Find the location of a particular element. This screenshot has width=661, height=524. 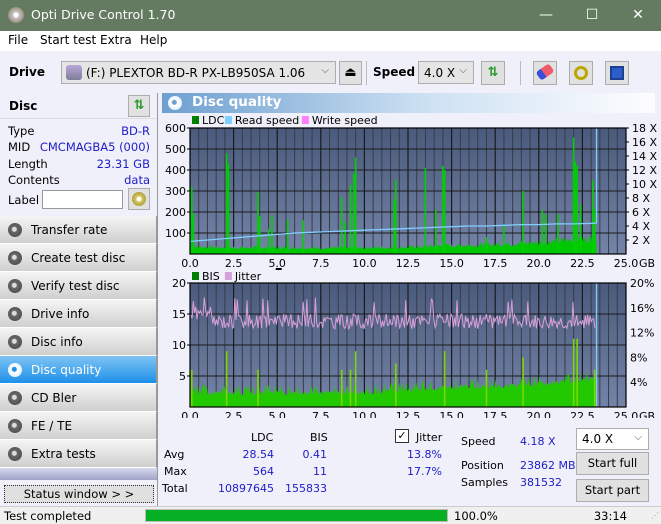

y-tick-label: 5 is located at coordinates (182, 376).